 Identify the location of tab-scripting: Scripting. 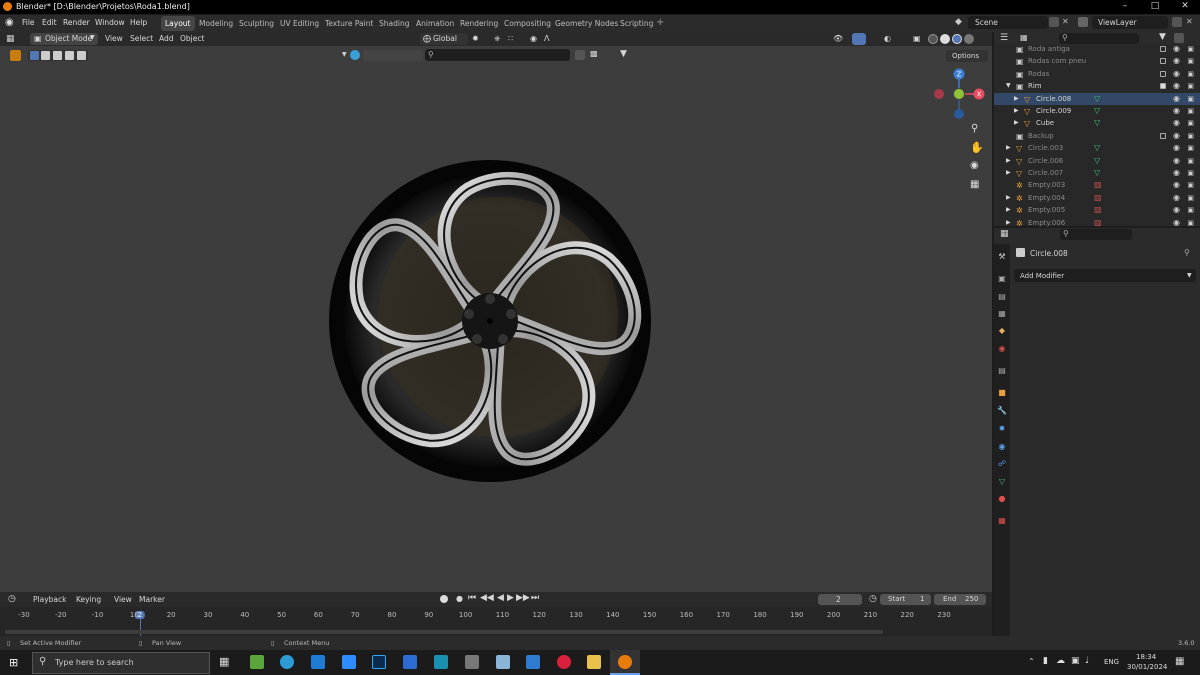
(636, 23).